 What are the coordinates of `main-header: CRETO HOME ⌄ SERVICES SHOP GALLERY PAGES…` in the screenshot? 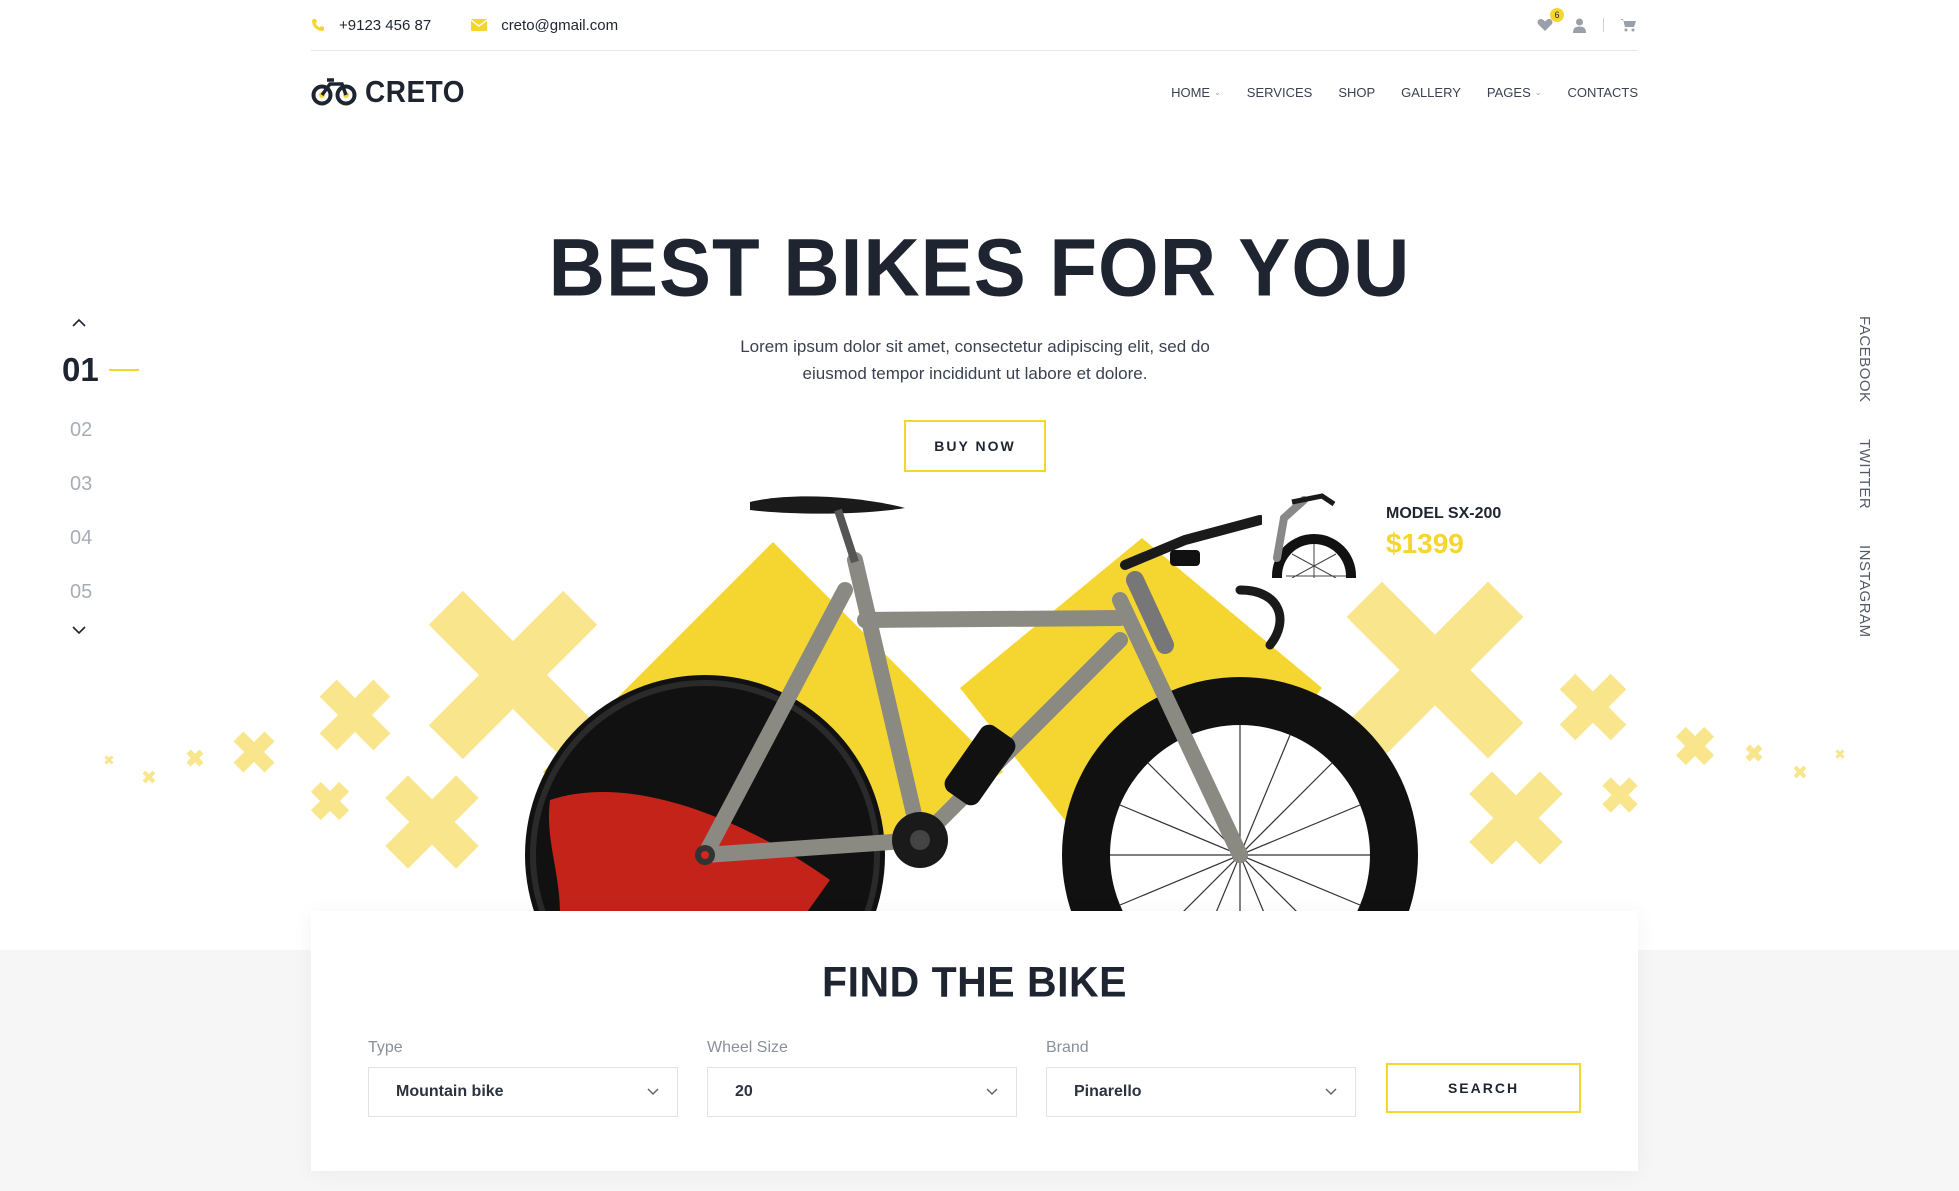 It's located at (974, 92).